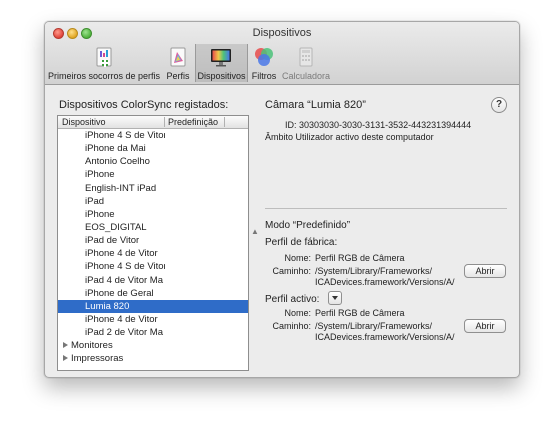 The width and height of the screenshot is (560, 434). I want to click on toolbar-calculator-label: Calculadora, so click(306, 76).